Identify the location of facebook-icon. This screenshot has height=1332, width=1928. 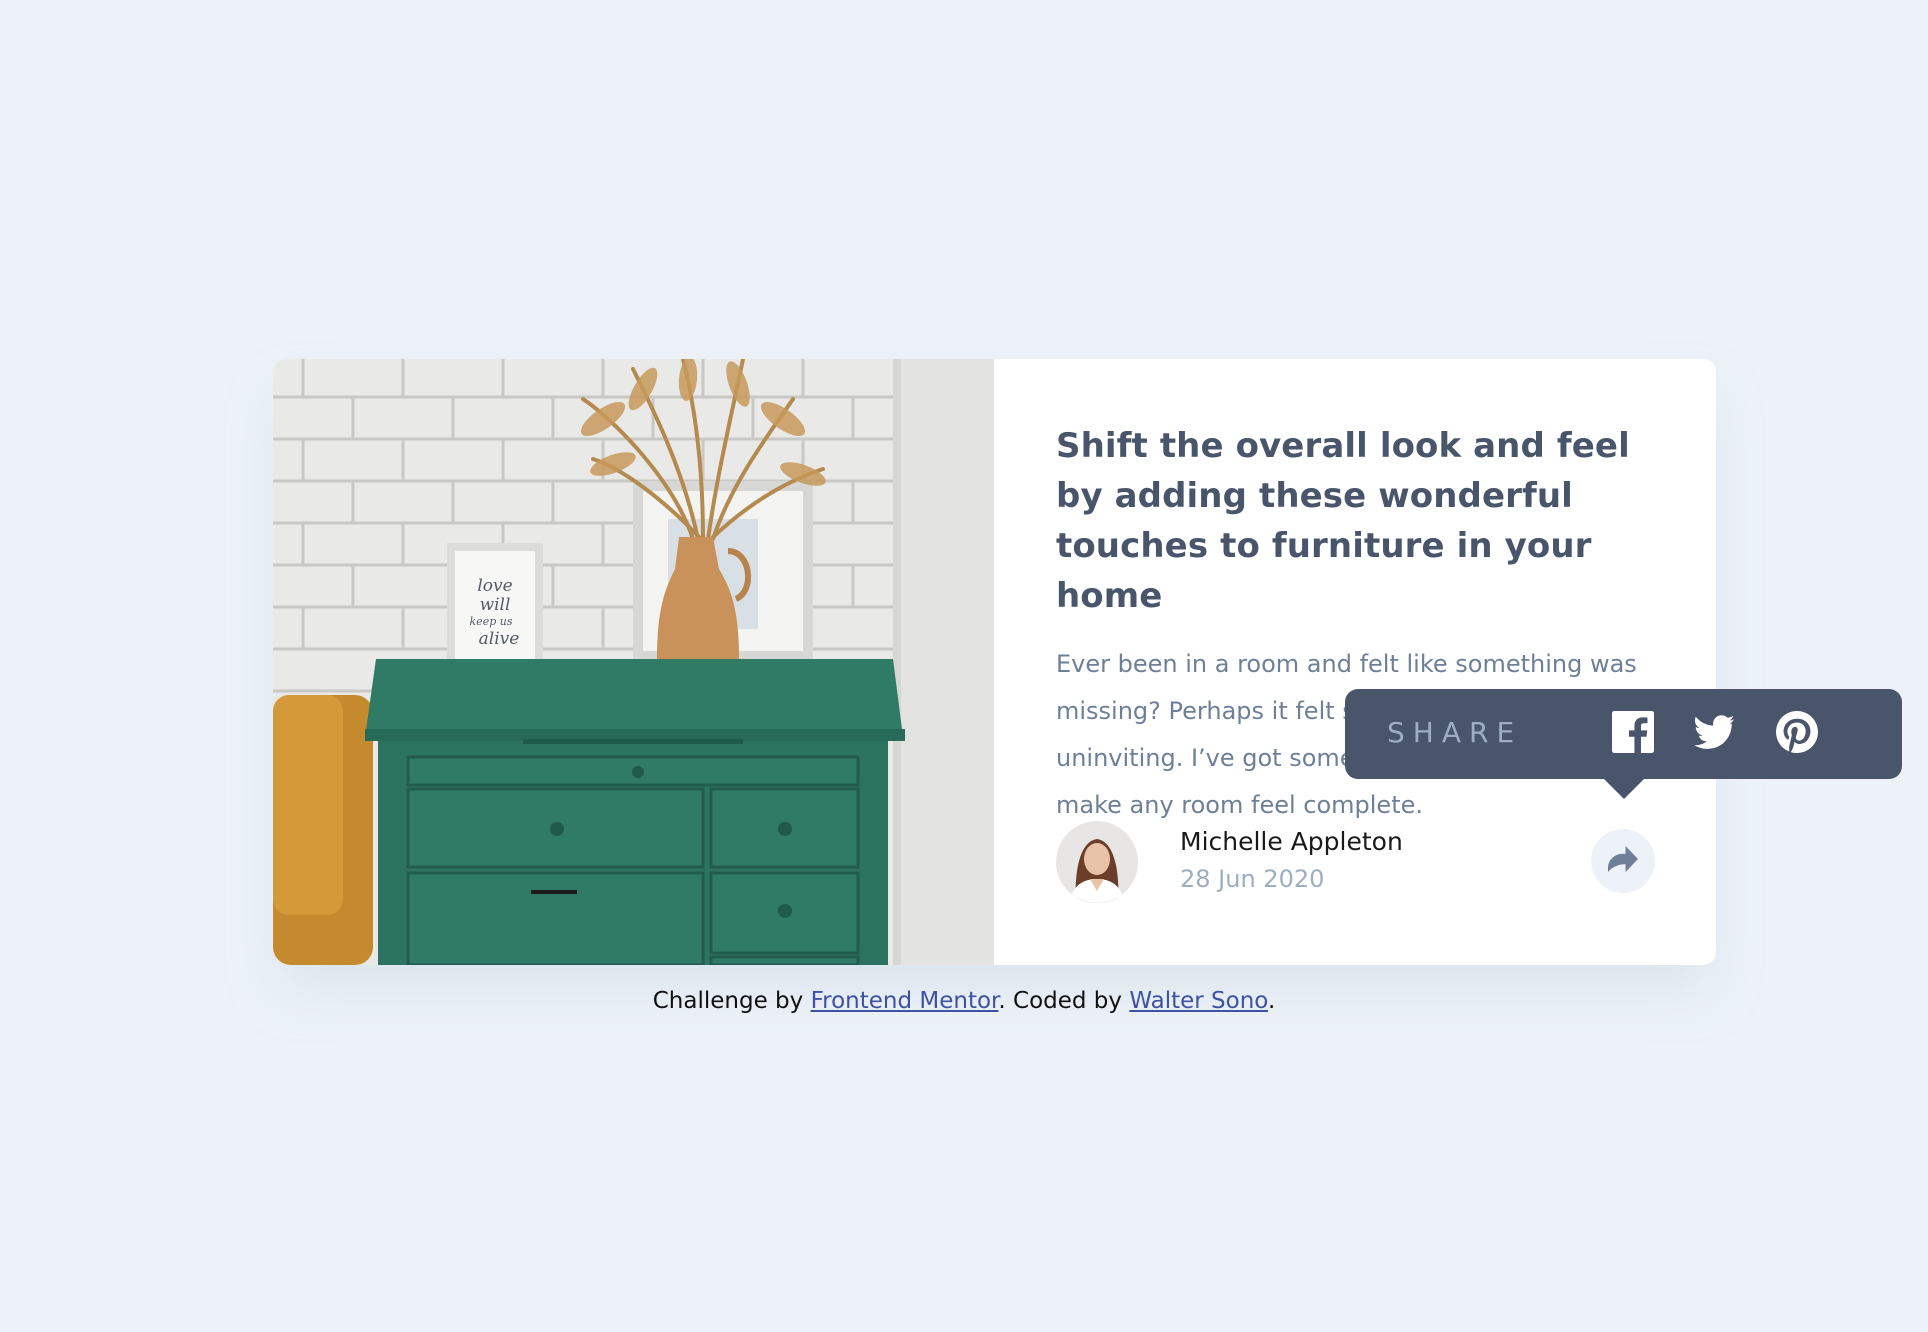
(1633, 732).